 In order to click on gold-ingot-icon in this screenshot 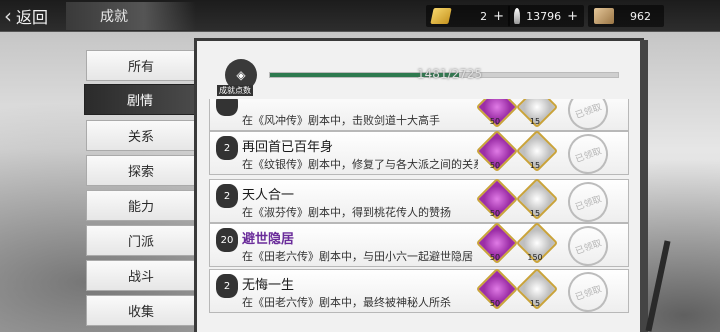, I will do `click(441, 16)`.